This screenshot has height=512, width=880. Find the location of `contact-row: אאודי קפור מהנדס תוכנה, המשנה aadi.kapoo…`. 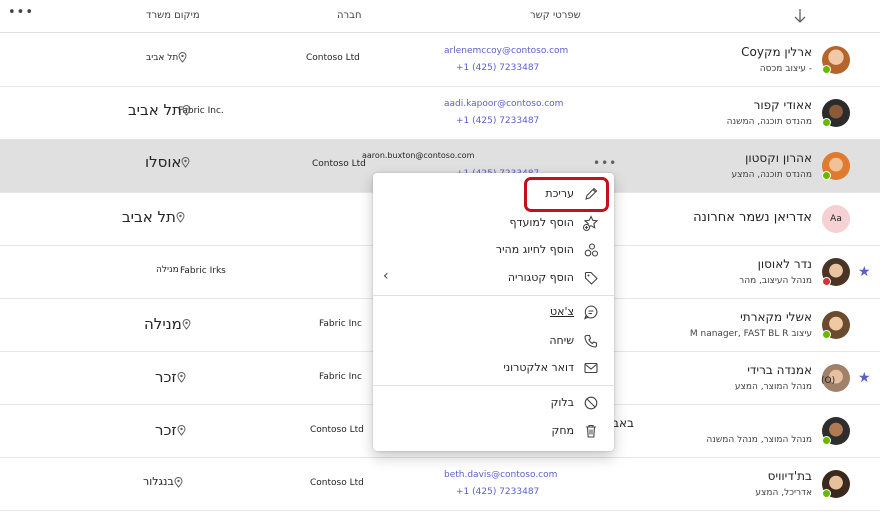

contact-row: אאודי קפור מהנדס תוכנה, המשנה aadi.kapoo… is located at coordinates (440, 113).